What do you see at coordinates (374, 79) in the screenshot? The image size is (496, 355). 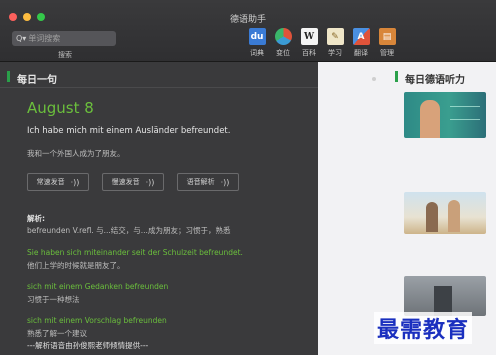 I see `separator-dot` at bounding box center [374, 79].